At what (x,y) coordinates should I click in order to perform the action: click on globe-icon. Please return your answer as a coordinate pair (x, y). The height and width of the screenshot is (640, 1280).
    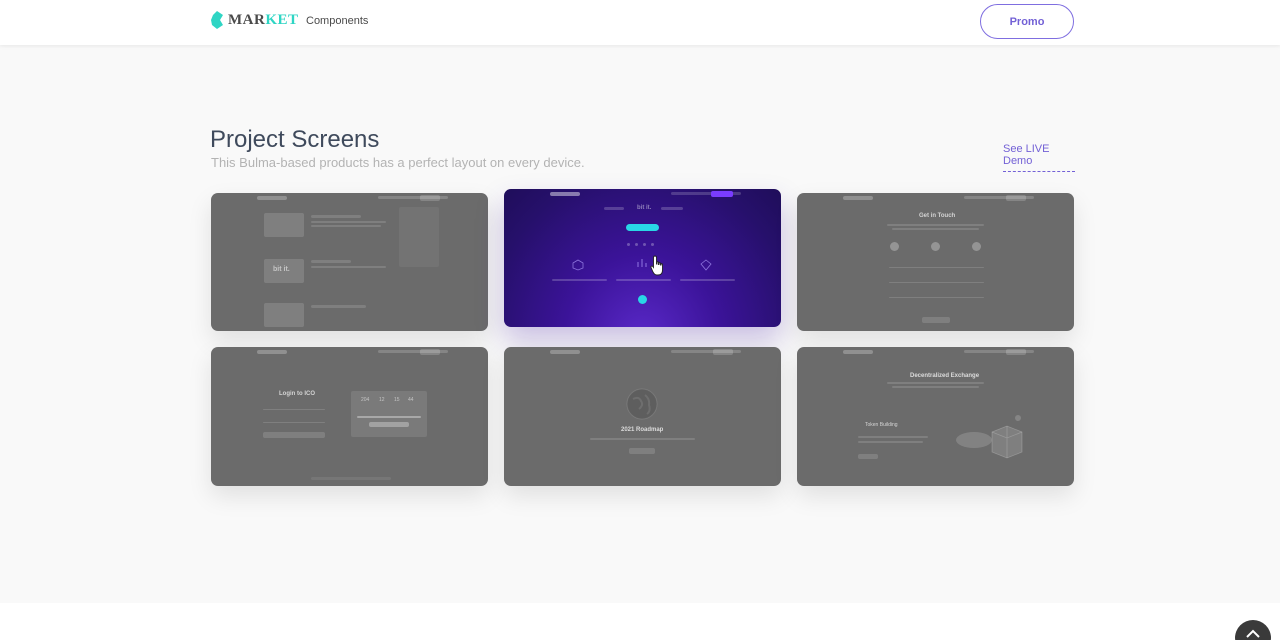
    Looking at the image, I should click on (642, 404).